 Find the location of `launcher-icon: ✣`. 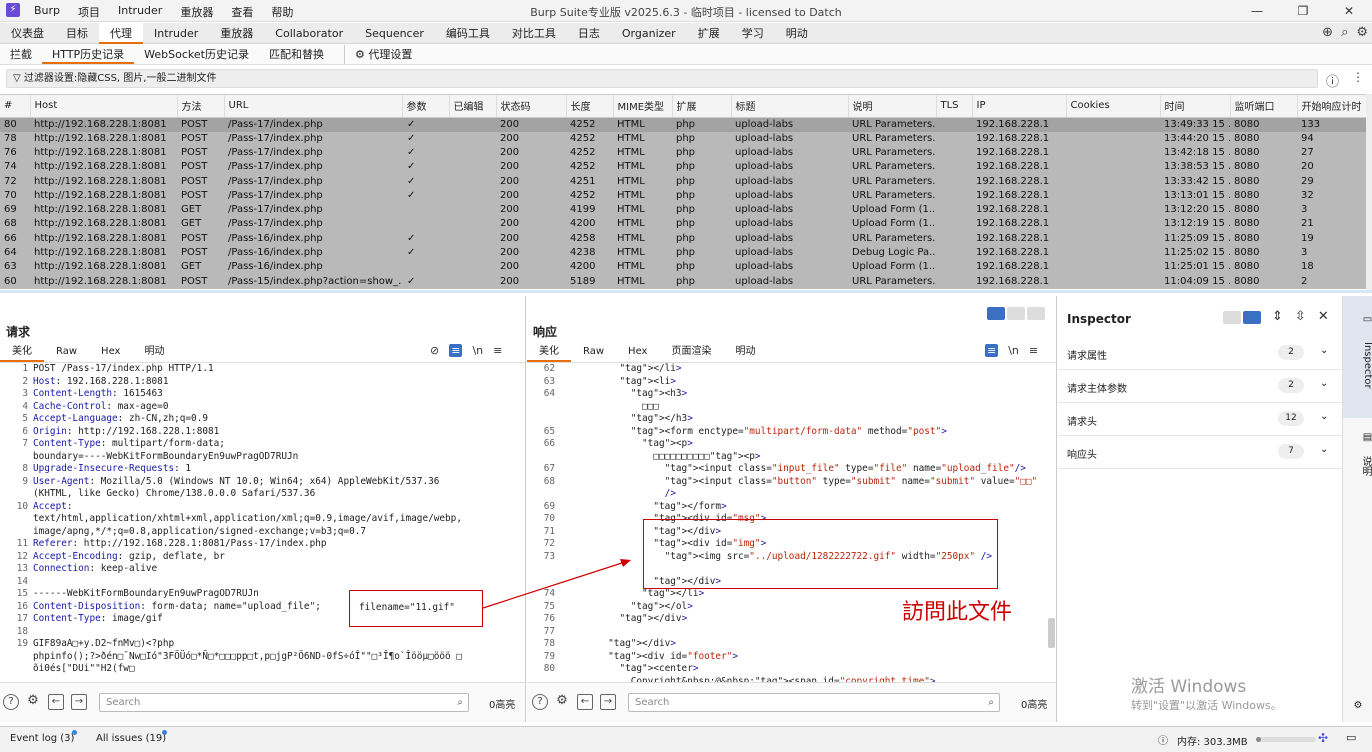

launcher-icon: ✣ is located at coordinates (1323, 738).